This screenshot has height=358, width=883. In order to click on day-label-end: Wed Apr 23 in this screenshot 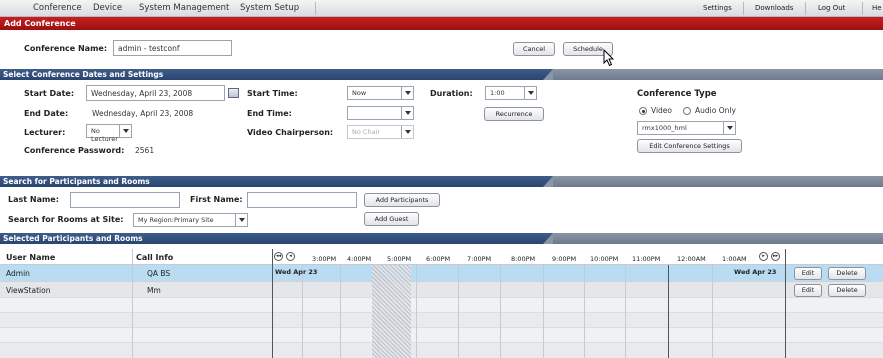, I will do `click(755, 272)`.